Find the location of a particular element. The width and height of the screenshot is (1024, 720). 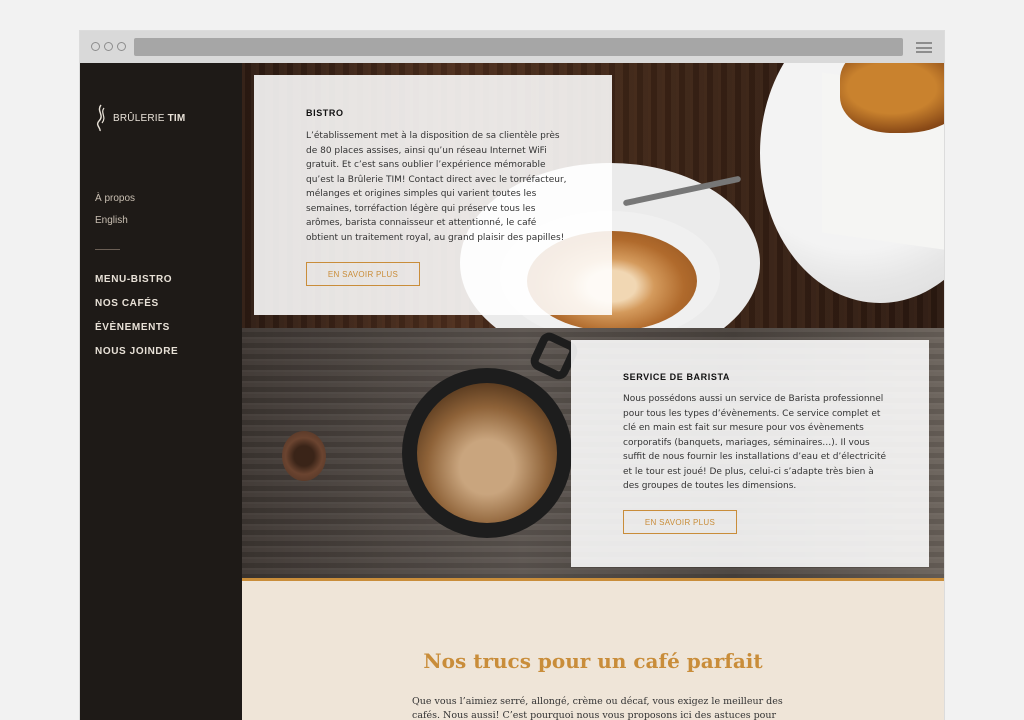

card-title: SERVICE DE BARISTA is located at coordinates (676, 377).